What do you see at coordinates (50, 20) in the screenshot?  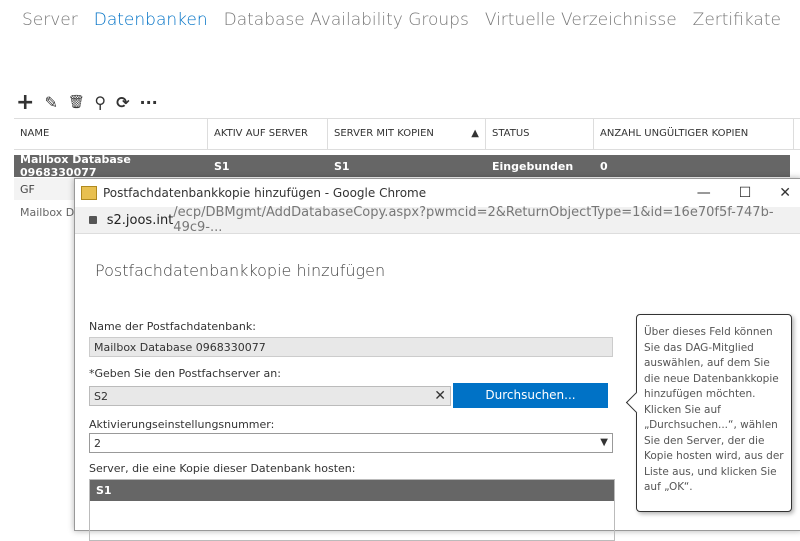 I see `nav-server: Server` at bounding box center [50, 20].